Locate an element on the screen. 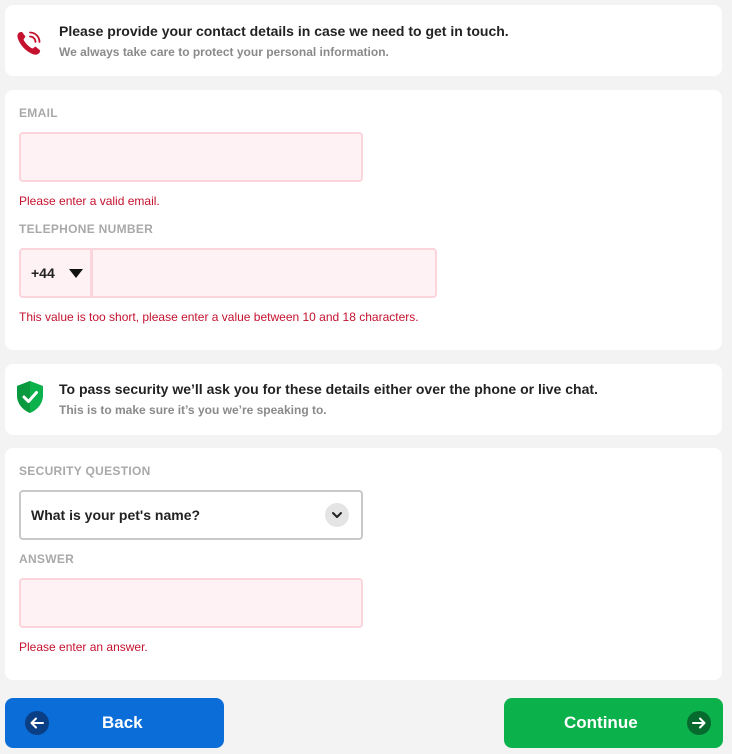 The height and width of the screenshot is (754, 732). telephone-field-group: +44 is located at coordinates (228, 273).